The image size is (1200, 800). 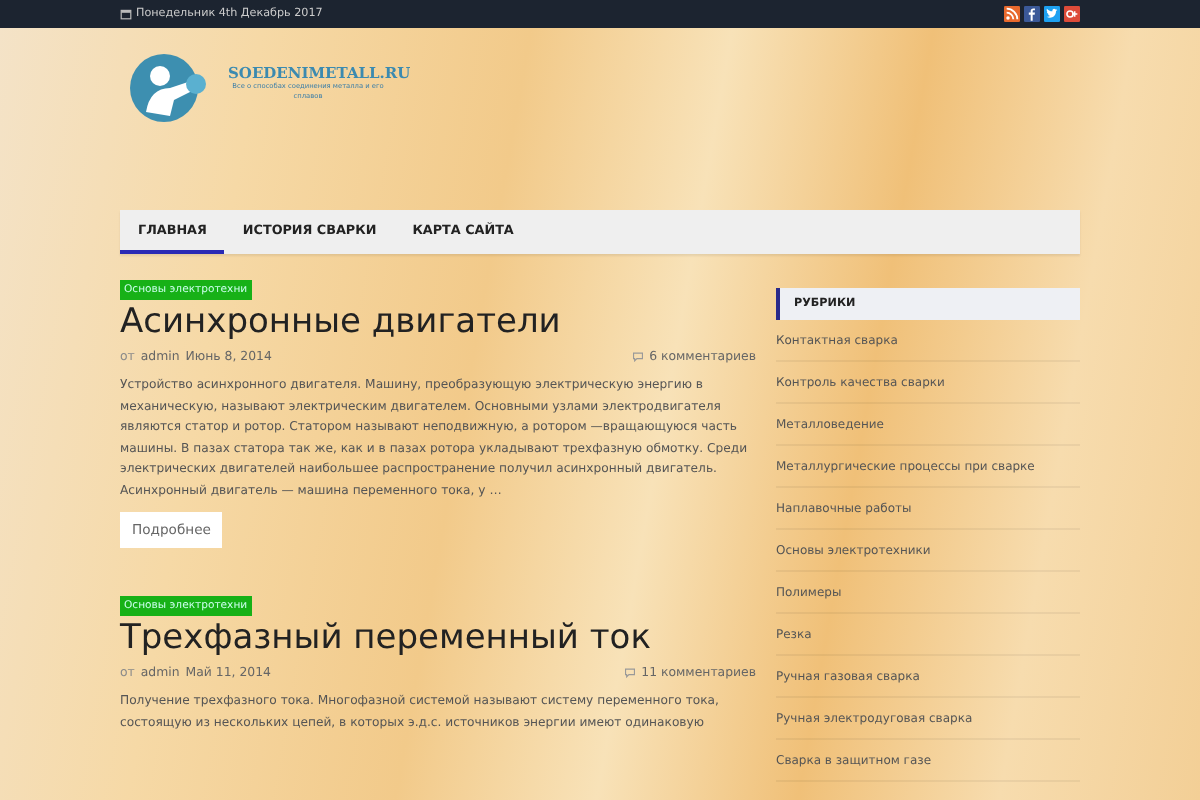 I want to click on post-title: Трехфазный переменный ток, so click(x=385, y=639).